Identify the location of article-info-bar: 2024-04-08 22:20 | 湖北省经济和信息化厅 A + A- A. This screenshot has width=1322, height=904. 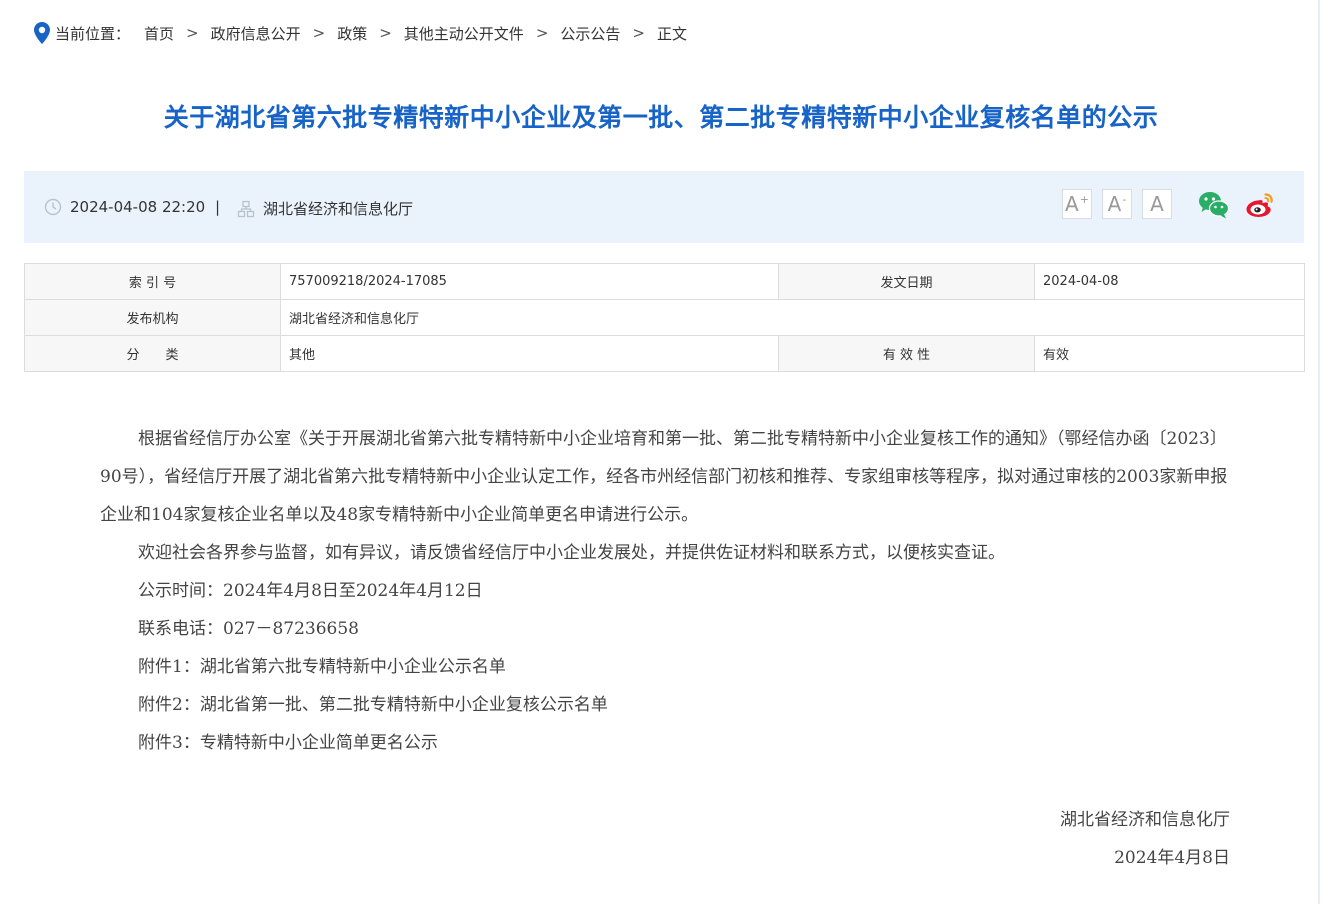
(664, 207).